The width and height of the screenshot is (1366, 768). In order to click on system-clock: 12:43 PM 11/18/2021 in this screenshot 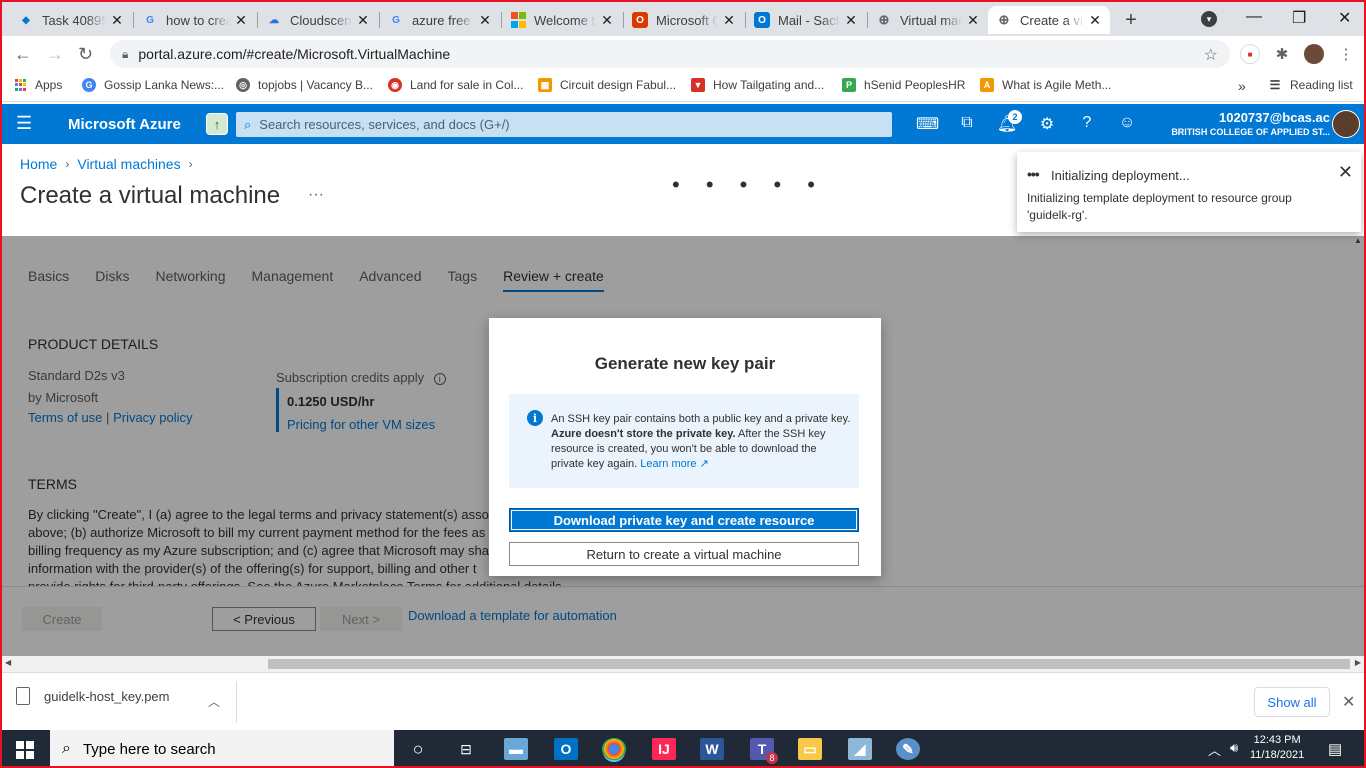, I will do `click(1277, 748)`.